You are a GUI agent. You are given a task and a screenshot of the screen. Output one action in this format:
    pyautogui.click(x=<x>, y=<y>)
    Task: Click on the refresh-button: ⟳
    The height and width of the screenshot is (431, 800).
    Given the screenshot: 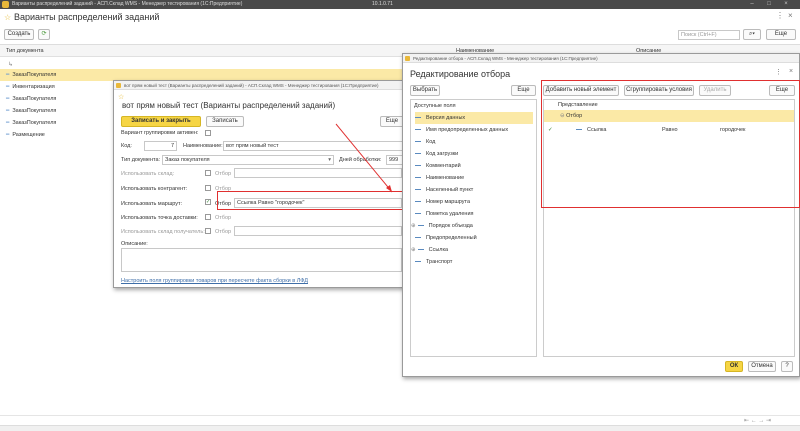 What is the action you would take?
    pyautogui.click(x=44, y=34)
    